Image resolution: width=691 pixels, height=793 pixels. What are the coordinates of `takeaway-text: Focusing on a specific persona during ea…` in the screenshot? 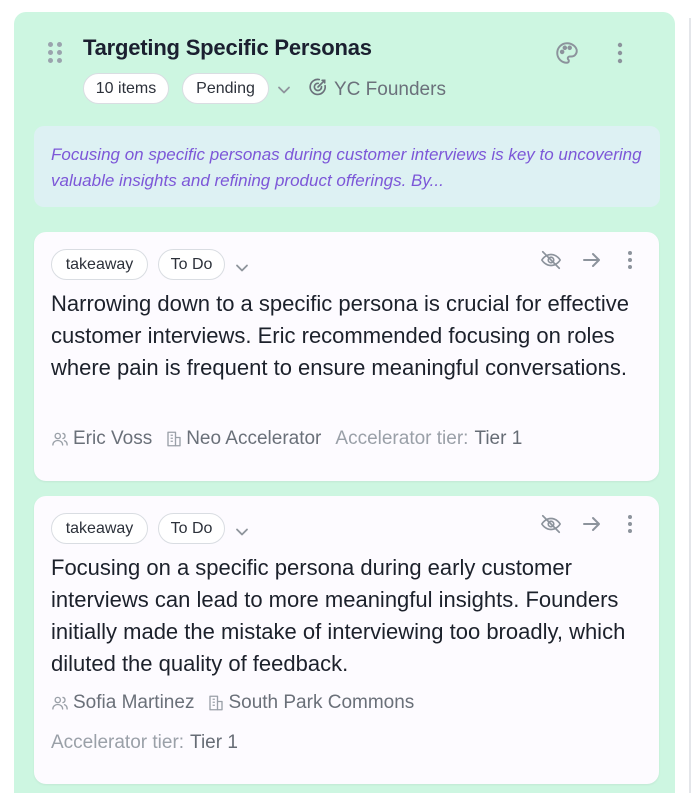 It's located at (338, 615).